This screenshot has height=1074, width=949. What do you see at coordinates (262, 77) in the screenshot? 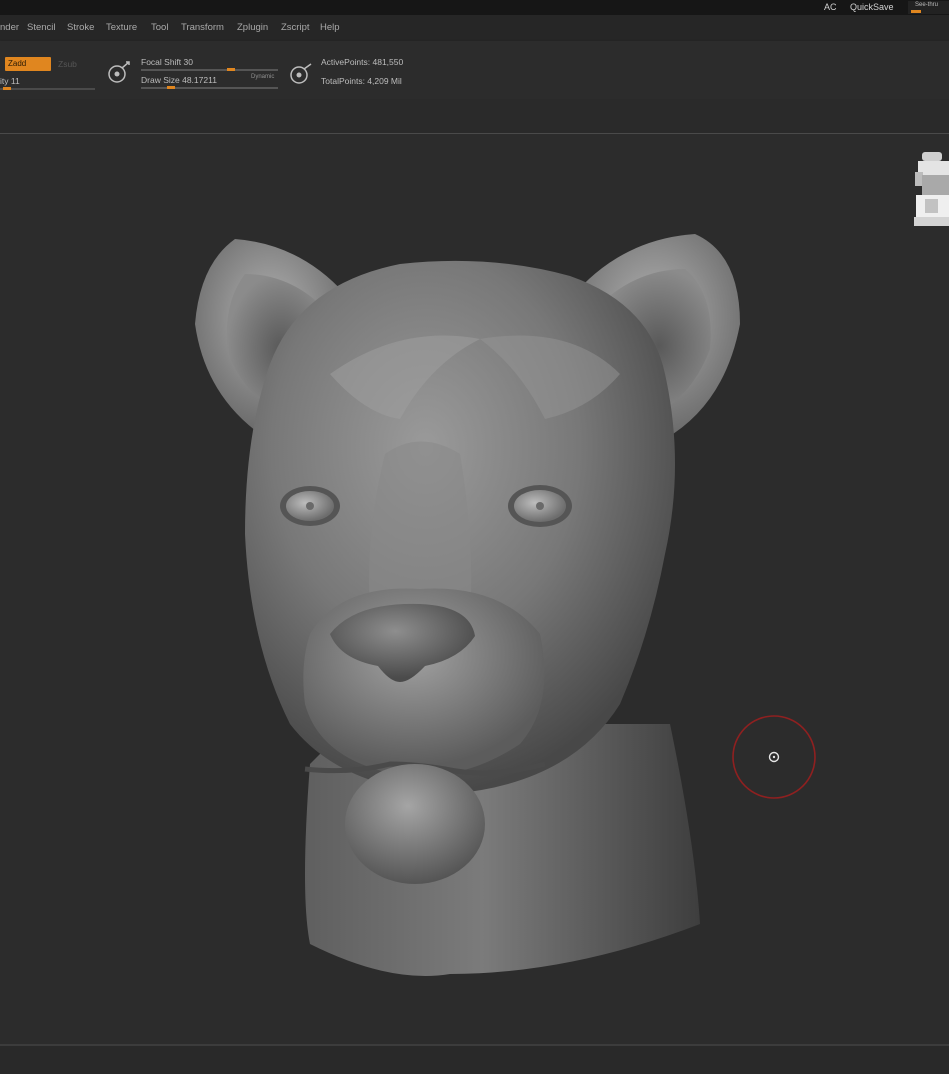
I see `dynamic-toggle: Dynamic` at bounding box center [262, 77].